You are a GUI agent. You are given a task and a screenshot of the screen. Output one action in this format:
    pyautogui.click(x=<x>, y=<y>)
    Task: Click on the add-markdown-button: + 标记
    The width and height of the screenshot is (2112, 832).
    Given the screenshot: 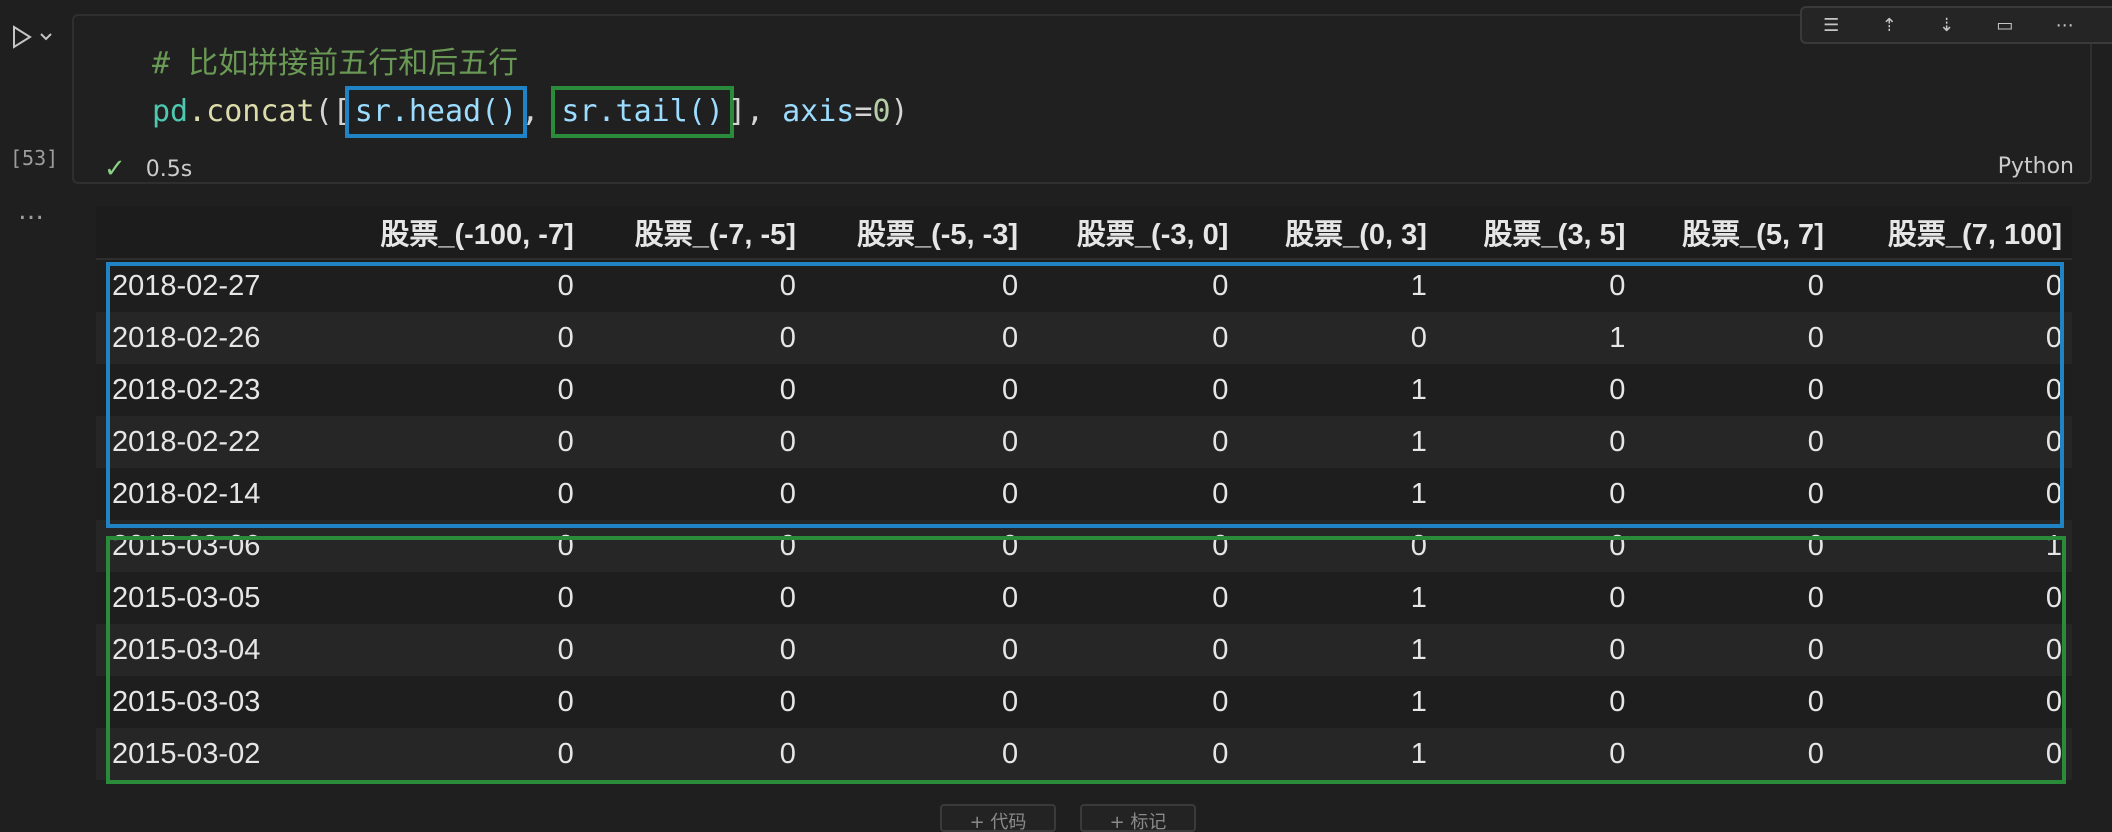 What is the action you would take?
    pyautogui.click(x=1138, y=818)
    